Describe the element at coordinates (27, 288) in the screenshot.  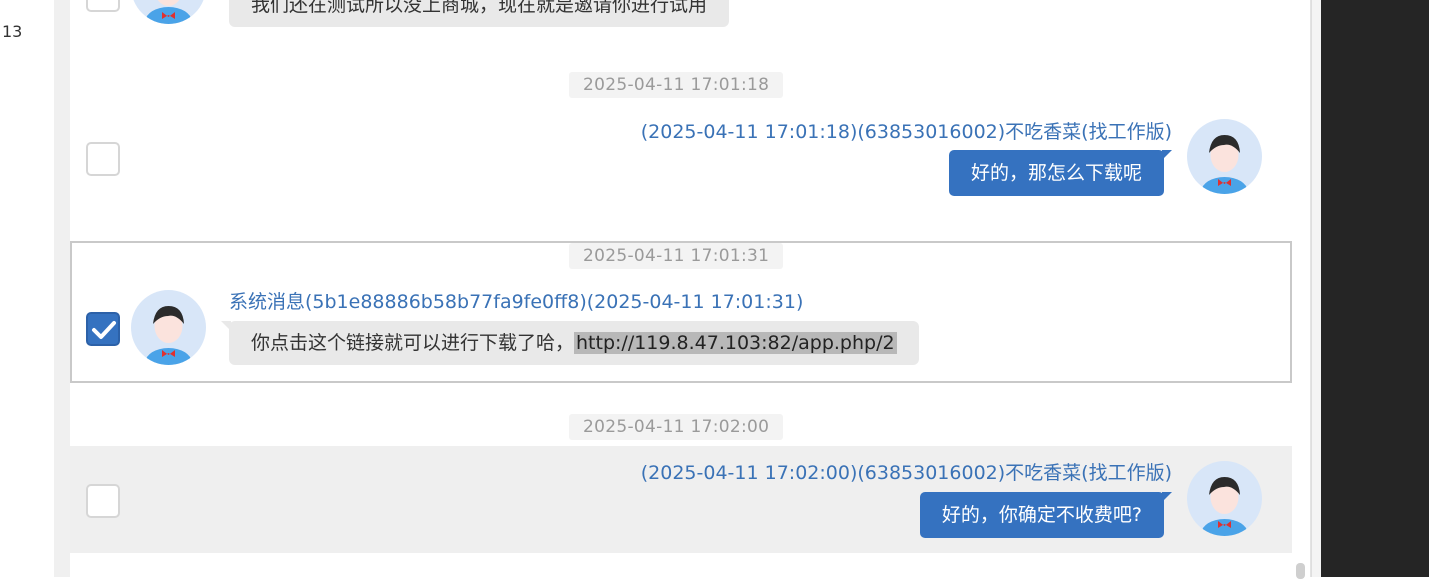
I see `line-gutter: 13` at that location.